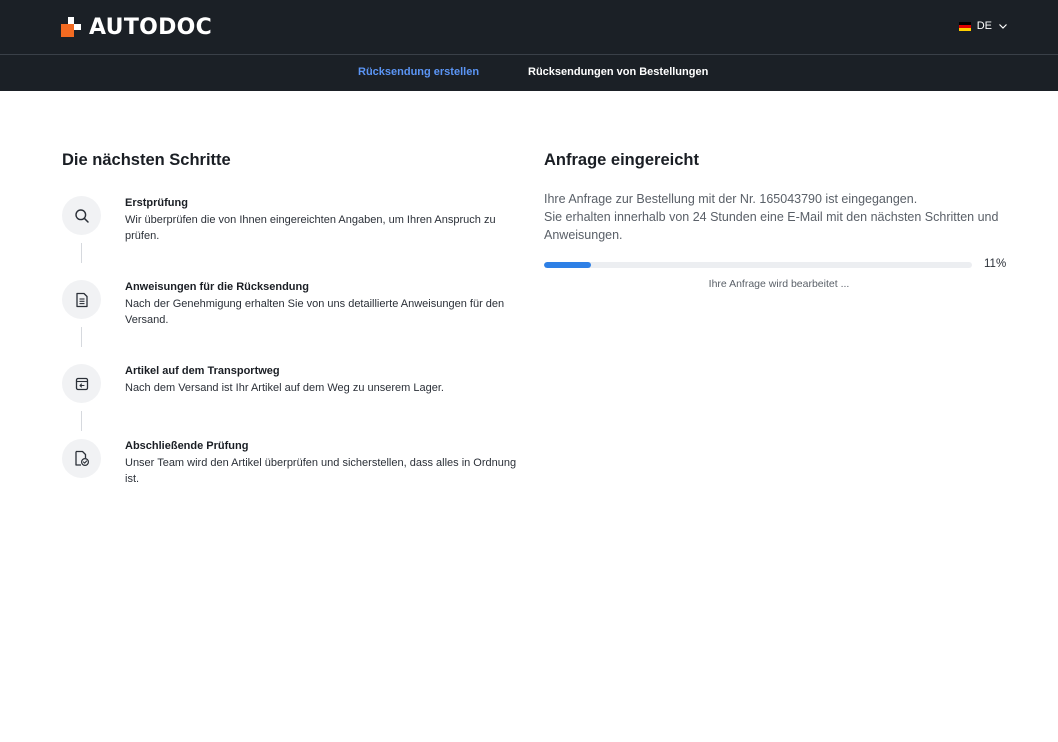  I want to click on request-submitted-title: Anfrage eingereicht, so click(621, 160).